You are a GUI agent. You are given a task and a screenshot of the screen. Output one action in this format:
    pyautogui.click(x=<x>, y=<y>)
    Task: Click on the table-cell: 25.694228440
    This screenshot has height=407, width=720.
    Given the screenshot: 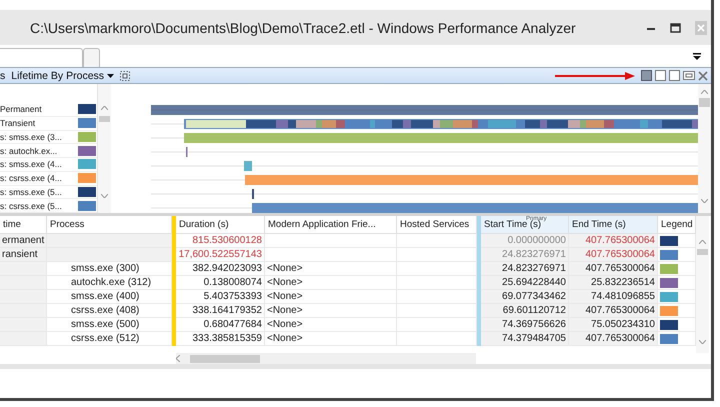 What is the action you would take?
    pyautogui.click(x=525, y=283)
    